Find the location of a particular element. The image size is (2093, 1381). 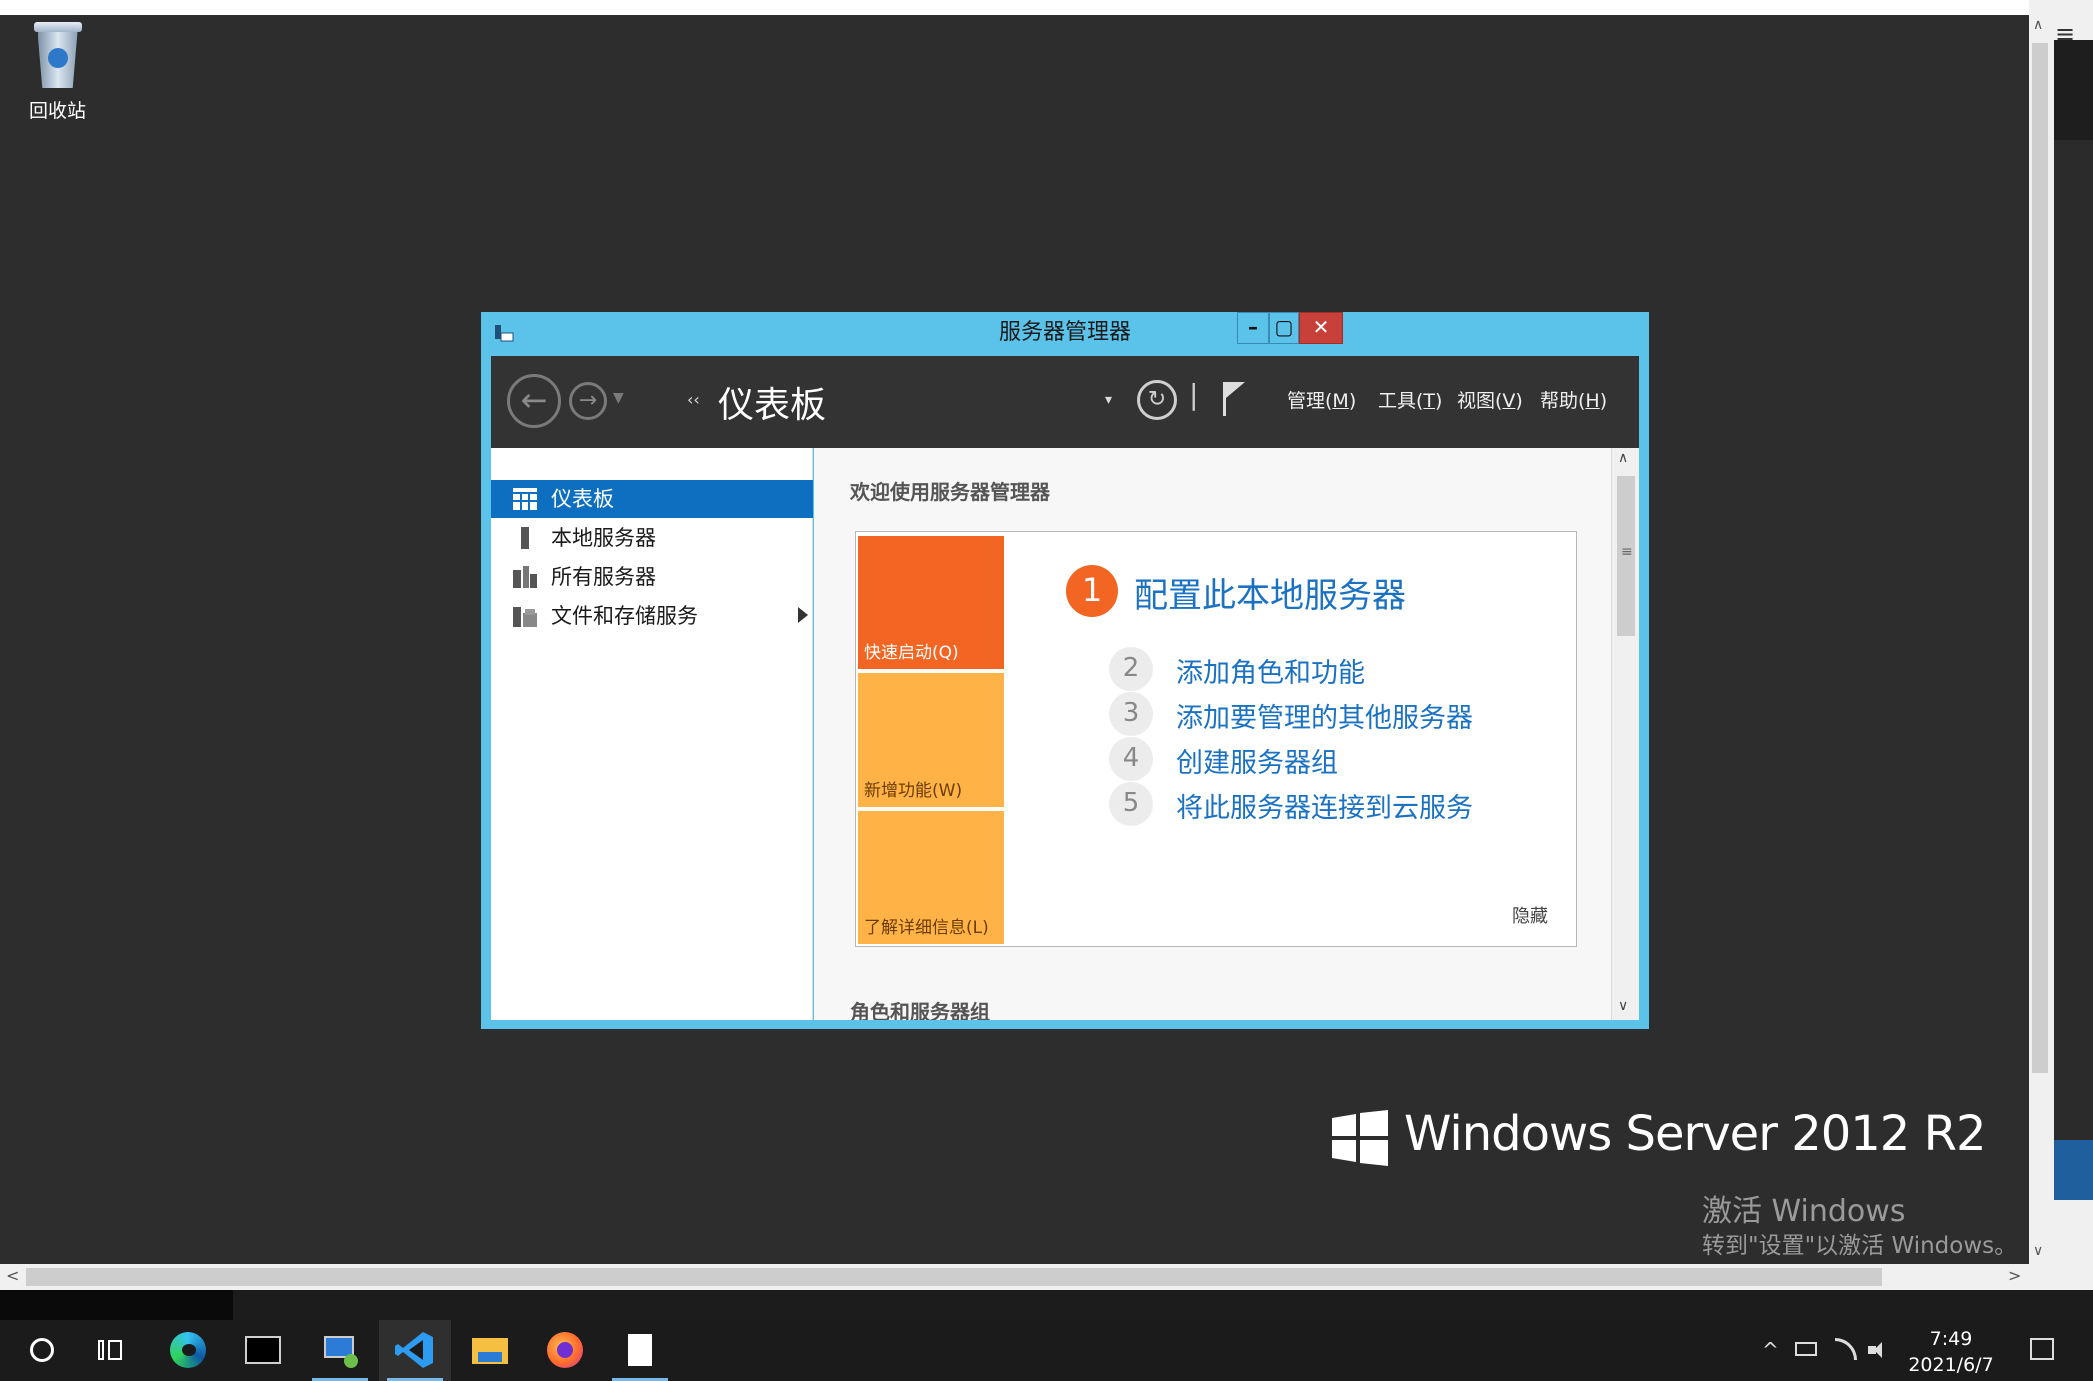

step-number-badge: 2 is located at coordinates (1131, 669).